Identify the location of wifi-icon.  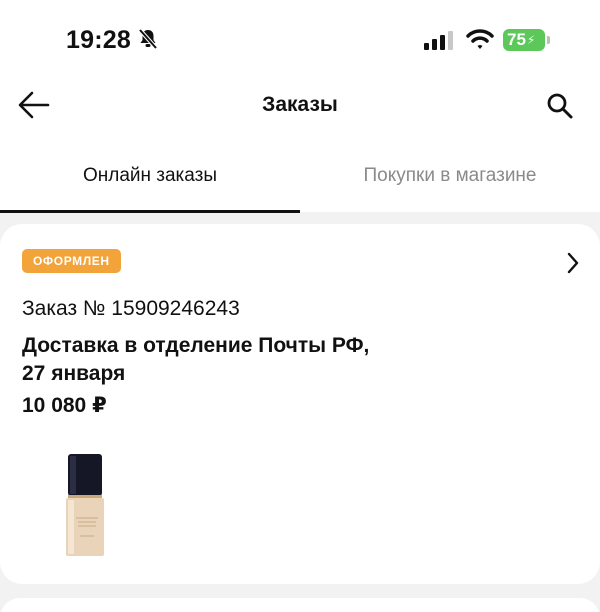
(480, 41).